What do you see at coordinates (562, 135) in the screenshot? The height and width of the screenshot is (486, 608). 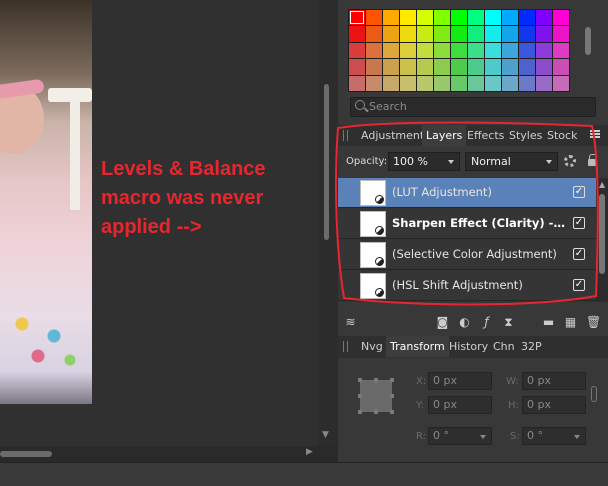 I see `tab-stock: Stock` at bounding box center [562, 135].